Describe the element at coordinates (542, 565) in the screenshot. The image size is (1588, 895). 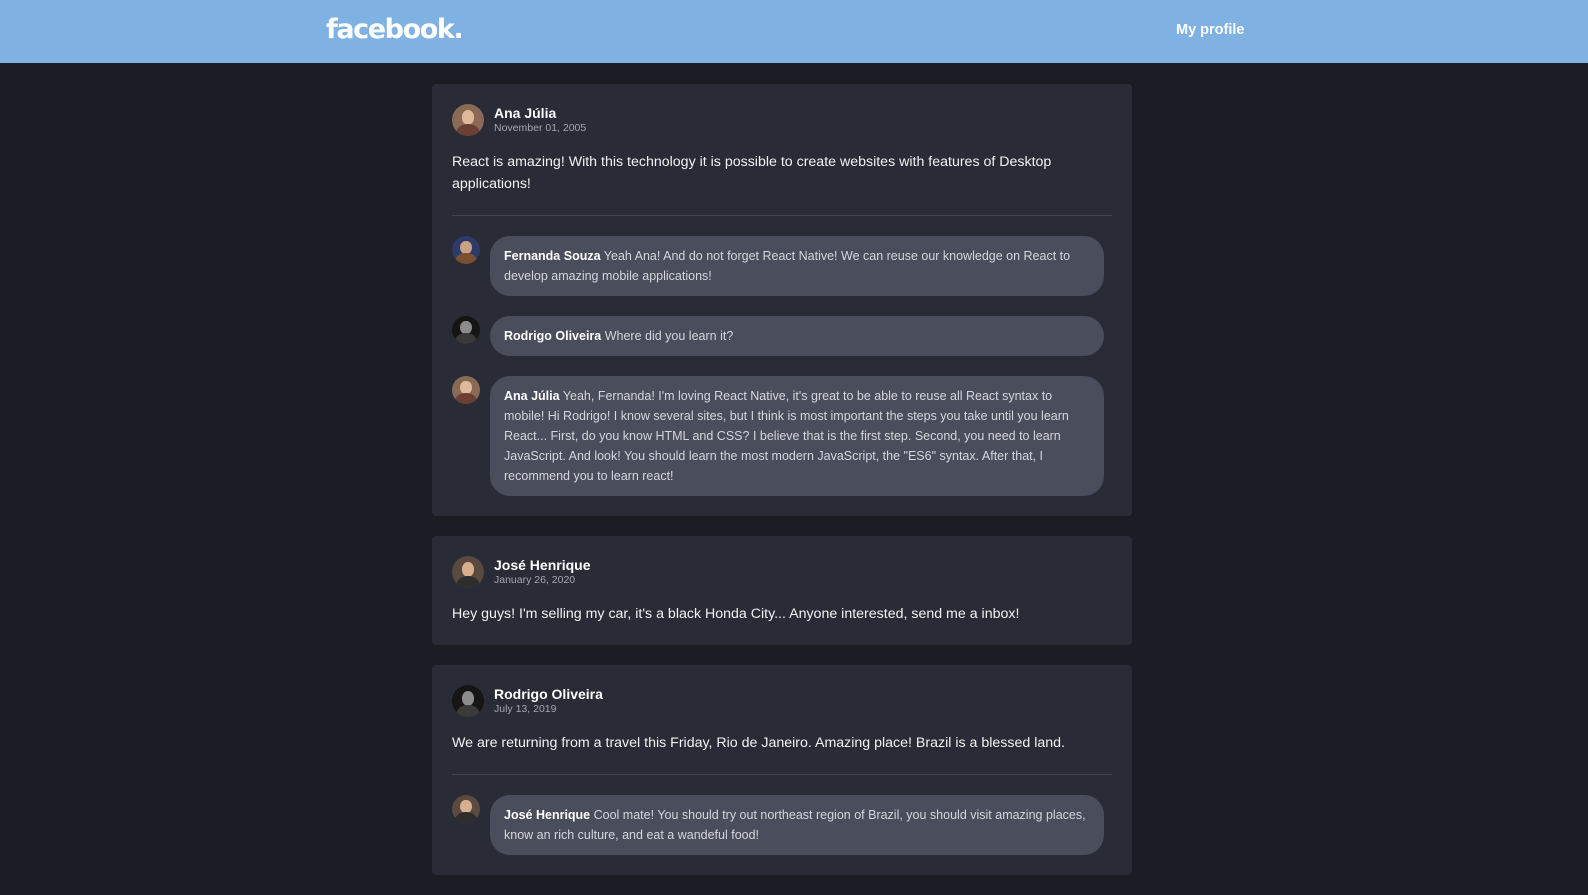
I see `post-author-name: José Henrique` at that location.